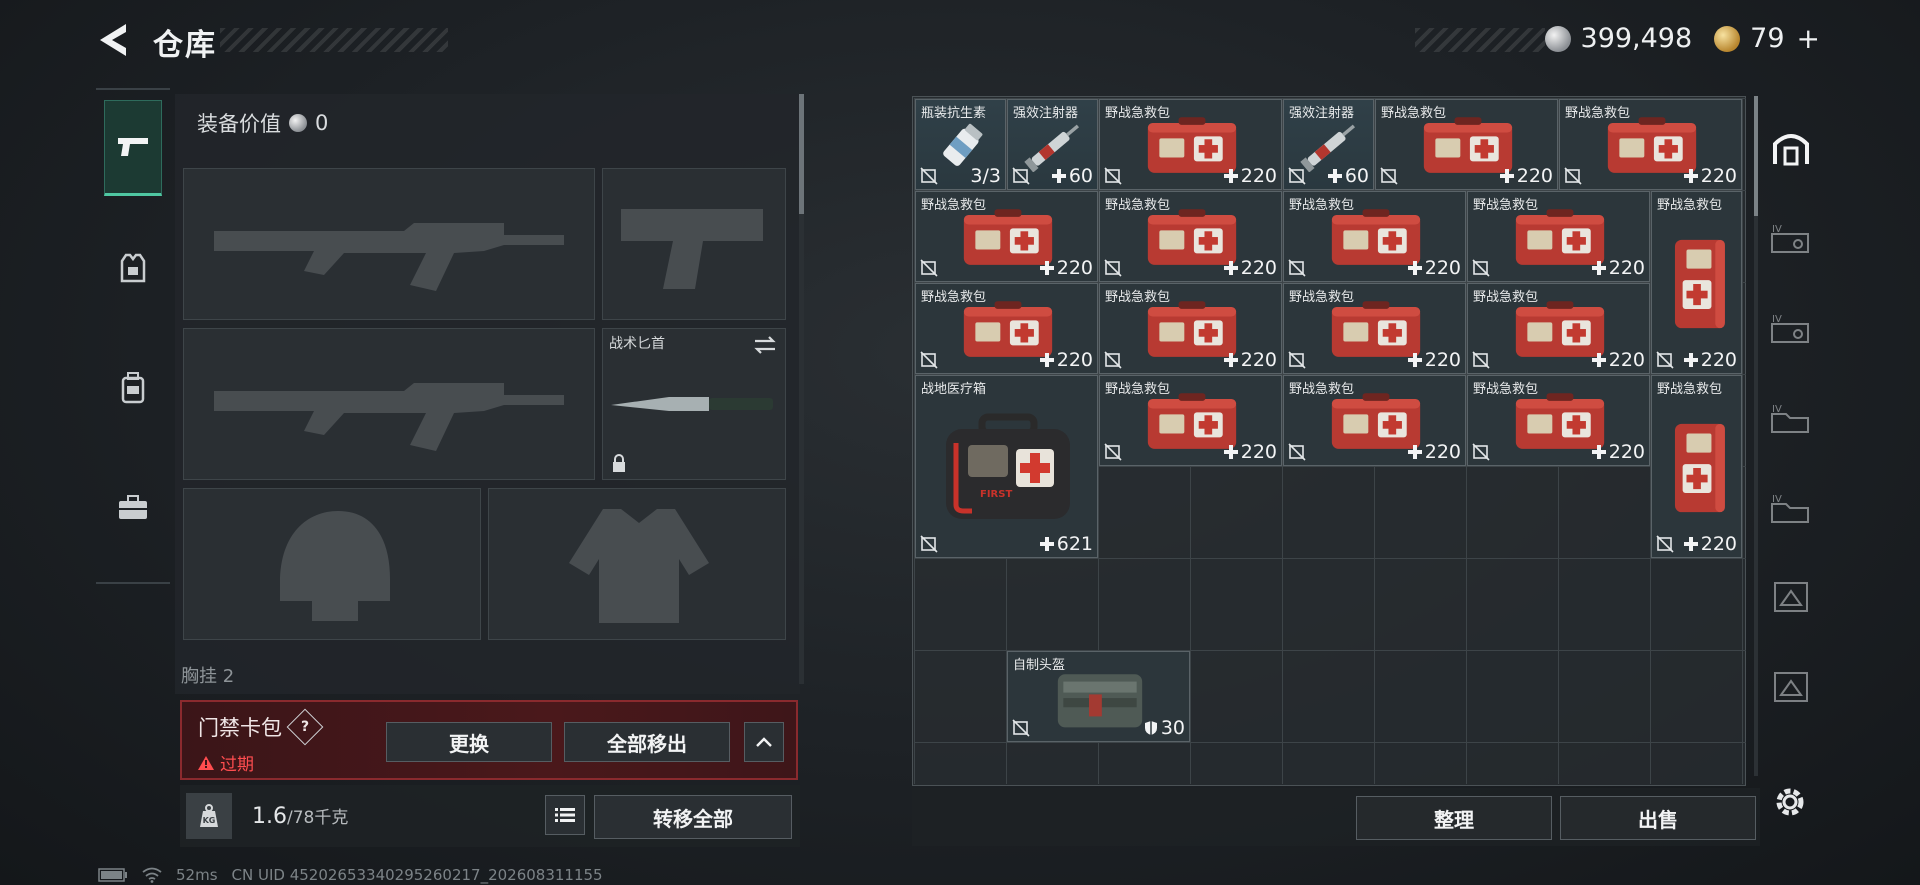  I want to click on item-count: 60, so click(1348, 176).